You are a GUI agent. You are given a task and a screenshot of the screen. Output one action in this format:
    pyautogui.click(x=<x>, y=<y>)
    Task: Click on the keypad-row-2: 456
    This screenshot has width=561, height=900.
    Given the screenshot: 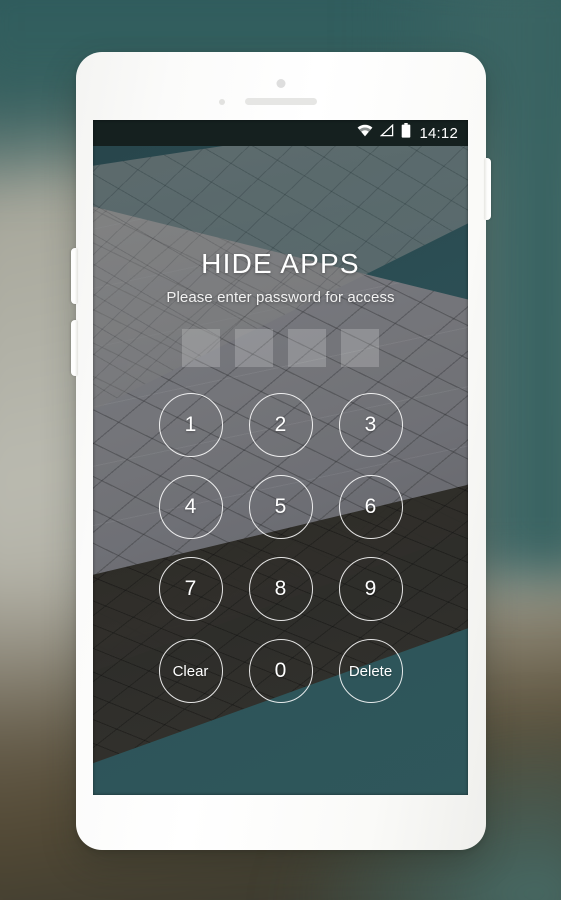 What is the action you would take?
    pyautogui.click(x=280, y=507)
    